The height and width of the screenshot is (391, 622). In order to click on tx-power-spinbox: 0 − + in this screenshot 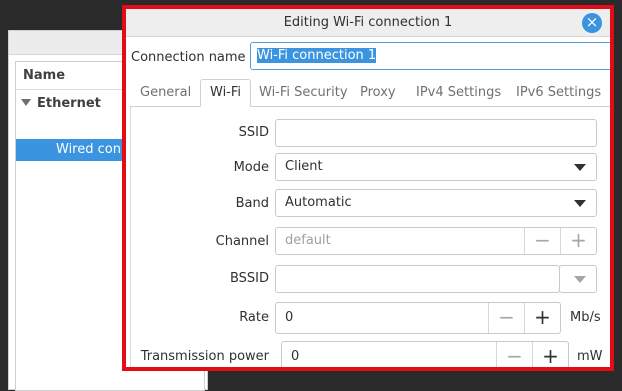, I will do `click(425, 354)`.